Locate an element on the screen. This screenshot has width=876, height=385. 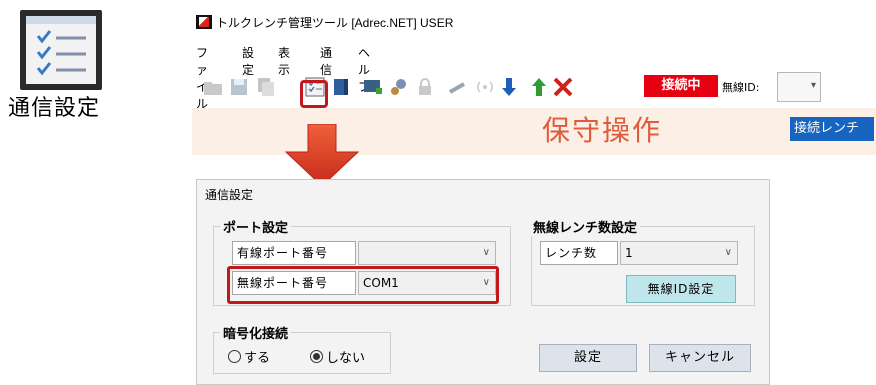
wrench-count-label: レンチ数 is located at coordinates (579, 253).